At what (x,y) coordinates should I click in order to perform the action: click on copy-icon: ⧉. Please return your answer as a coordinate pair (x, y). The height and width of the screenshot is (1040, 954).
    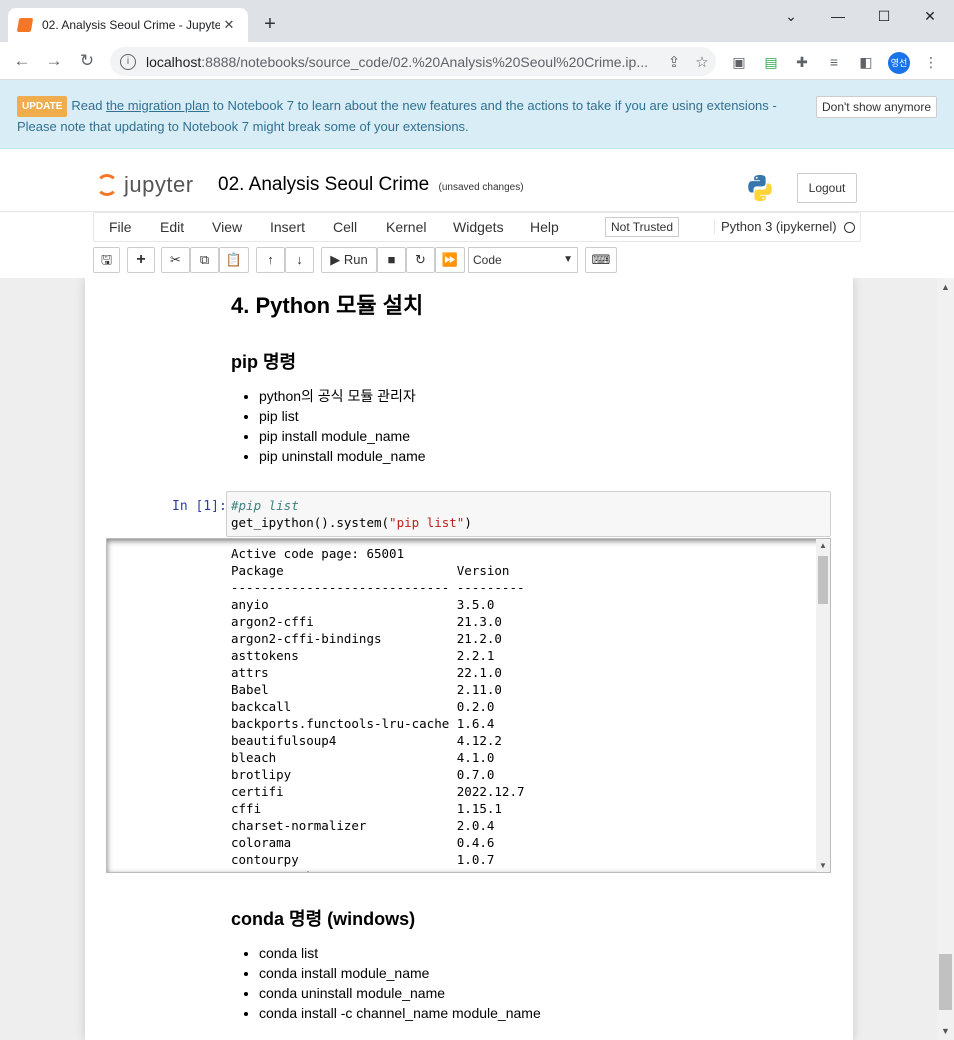
    Looking at the image, I should click on (204, 260).